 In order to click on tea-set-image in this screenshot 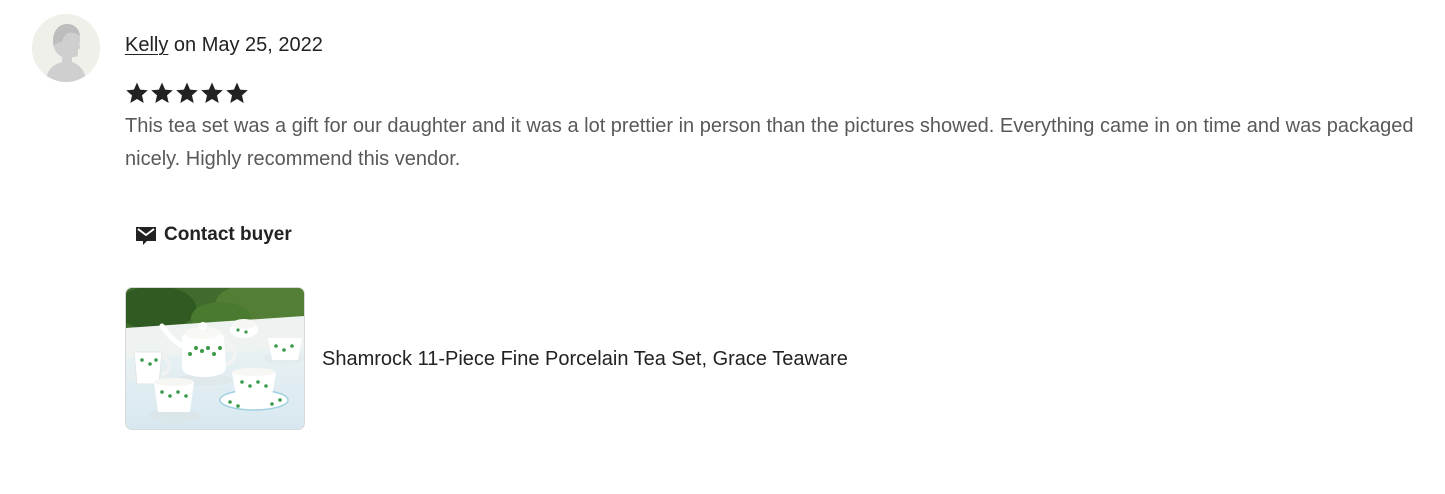, I will do `click(215, 358)`.